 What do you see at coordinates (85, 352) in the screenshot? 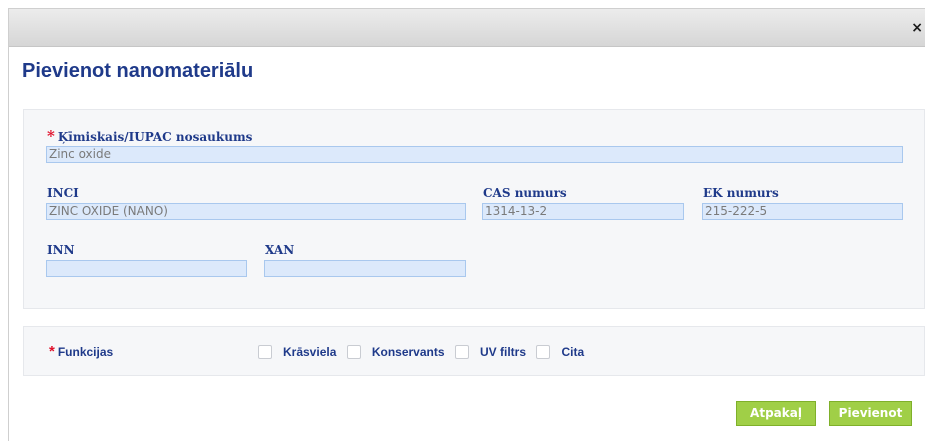
I see `functions-label-text: Funkcijas` at bounding box center [85, 352].